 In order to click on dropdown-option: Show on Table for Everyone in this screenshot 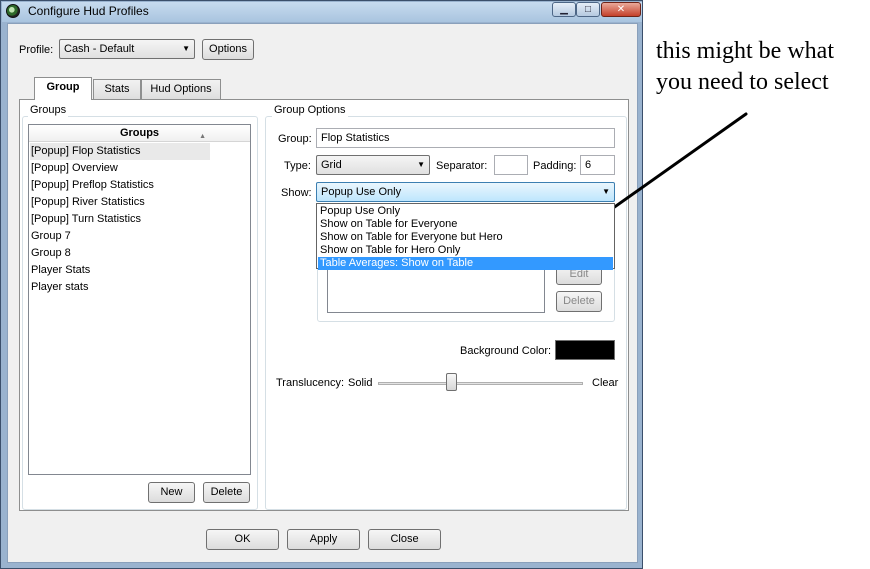, I will do `click(465, 224)`.